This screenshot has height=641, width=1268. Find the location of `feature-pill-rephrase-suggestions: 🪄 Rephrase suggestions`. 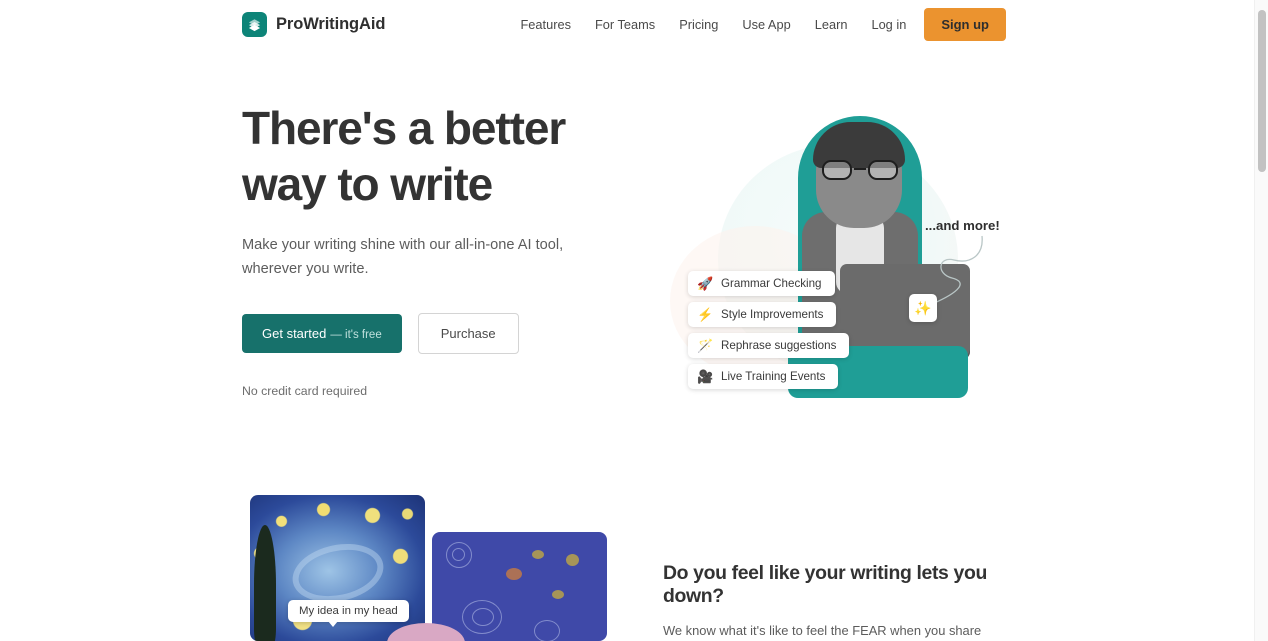

feature-pill-rephrase-suggestions: 🪄 Rephrase suggestions is located at coordinates (769, 345).